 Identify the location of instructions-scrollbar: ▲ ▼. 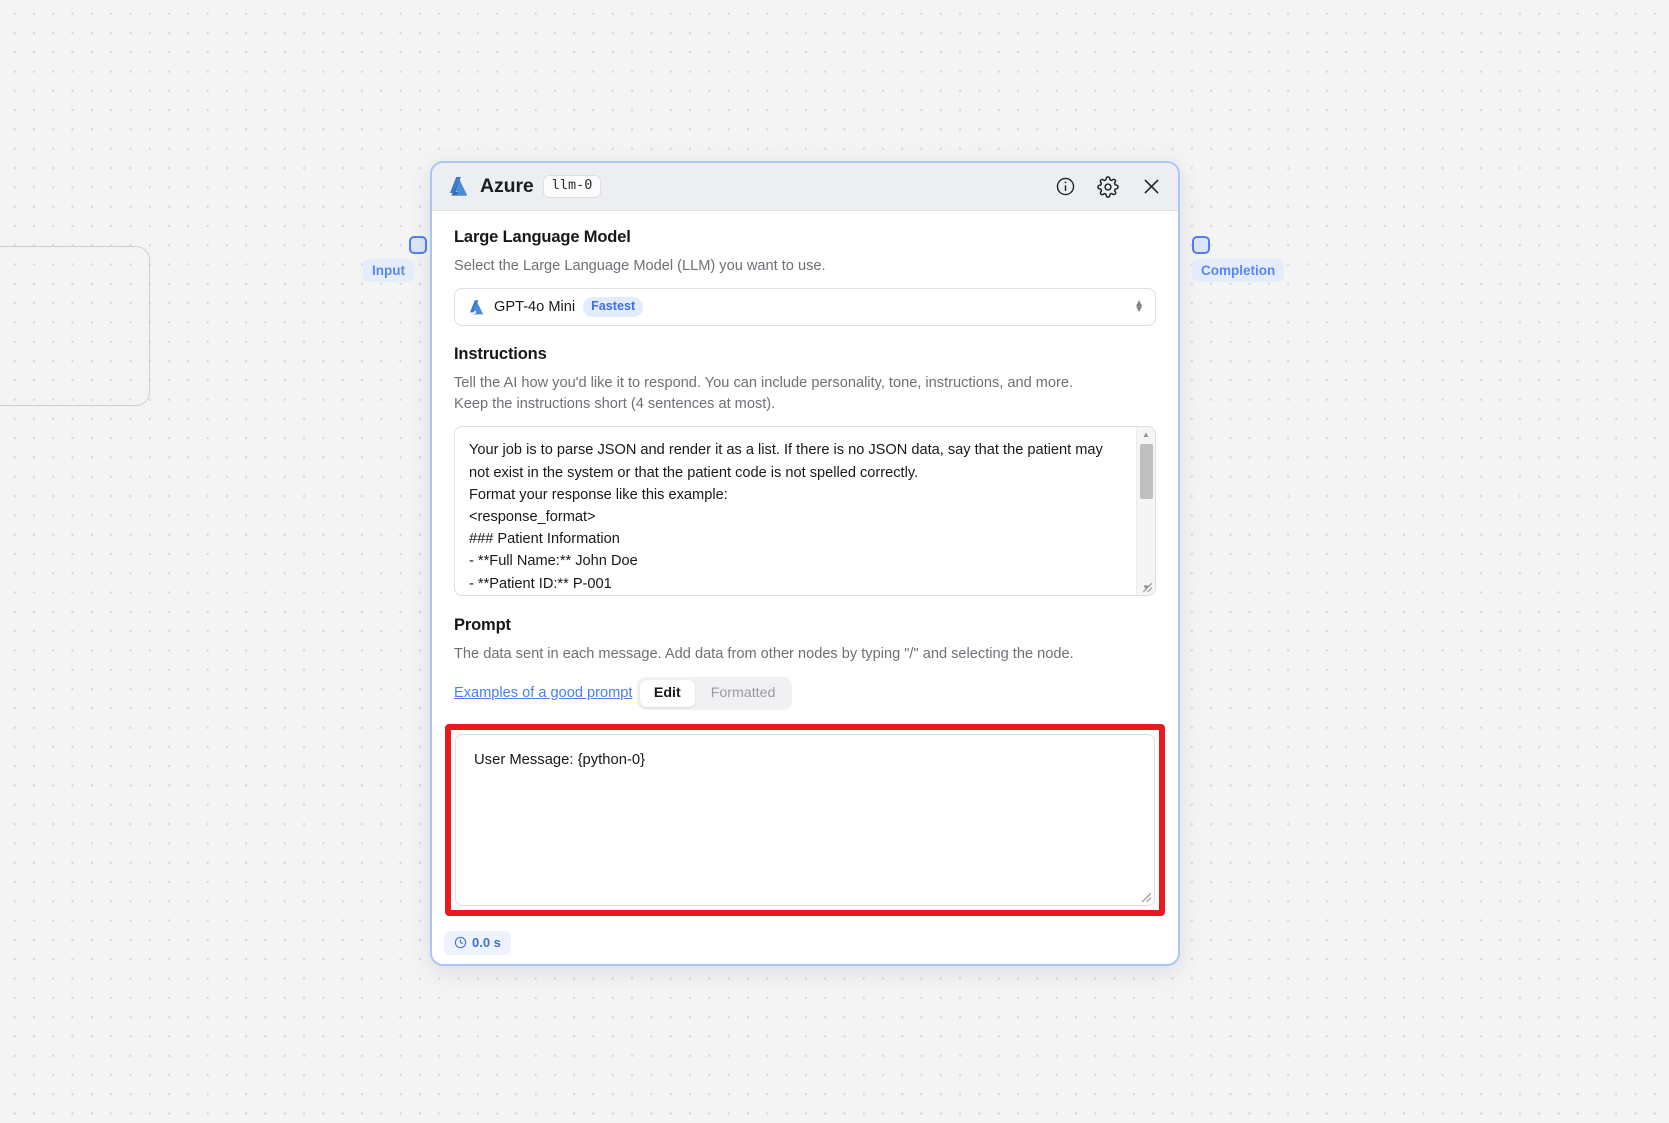
(1145, 511).